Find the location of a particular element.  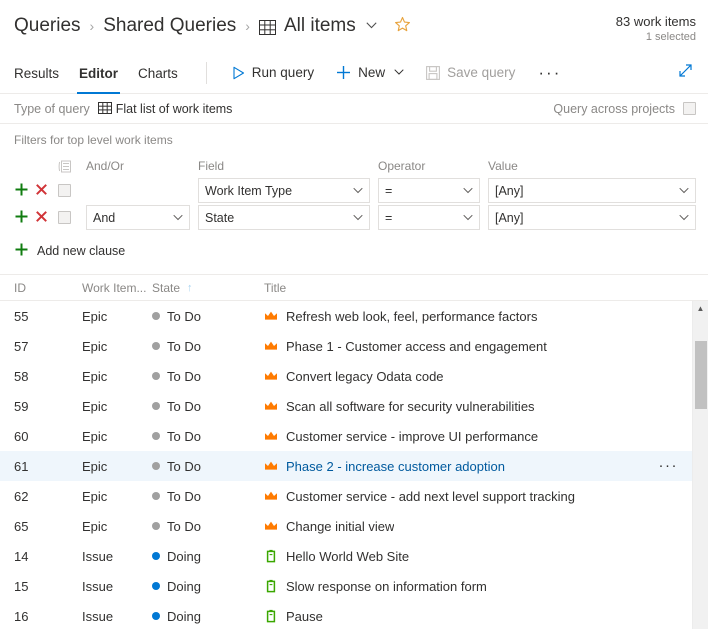

title-link: Change initial view is located at coordinates (340, 526).